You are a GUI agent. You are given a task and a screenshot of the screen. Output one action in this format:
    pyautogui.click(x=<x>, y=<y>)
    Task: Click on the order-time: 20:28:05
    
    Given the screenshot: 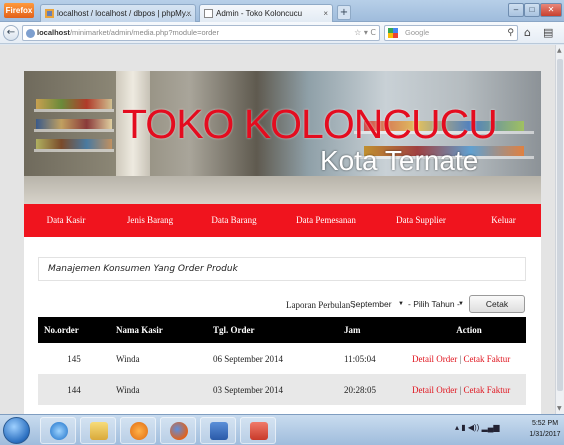 What is the action you would take?
    pyautogui.click(x=372, y=389)
    